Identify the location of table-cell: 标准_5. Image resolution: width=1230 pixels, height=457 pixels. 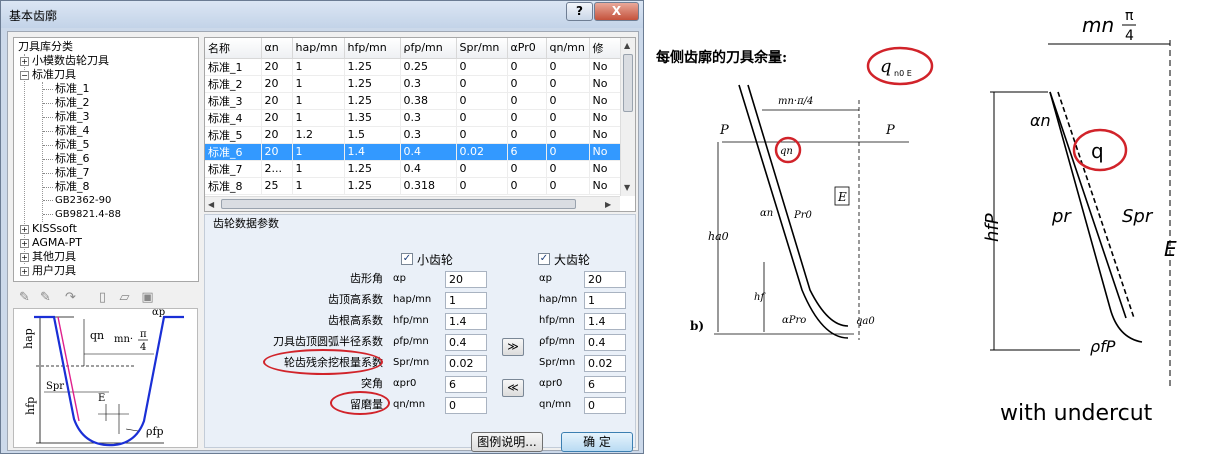
(233, 135).